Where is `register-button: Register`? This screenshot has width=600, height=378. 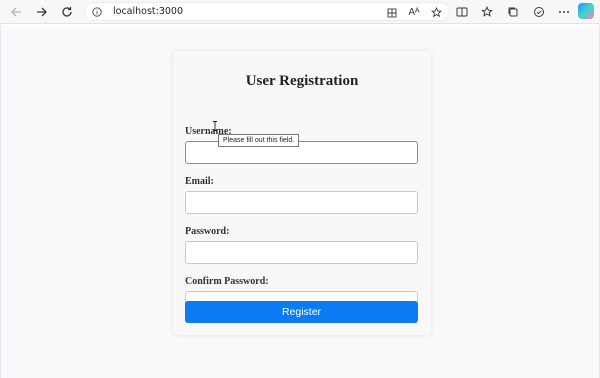 register-button: Register is located at coordinates (301, 312).